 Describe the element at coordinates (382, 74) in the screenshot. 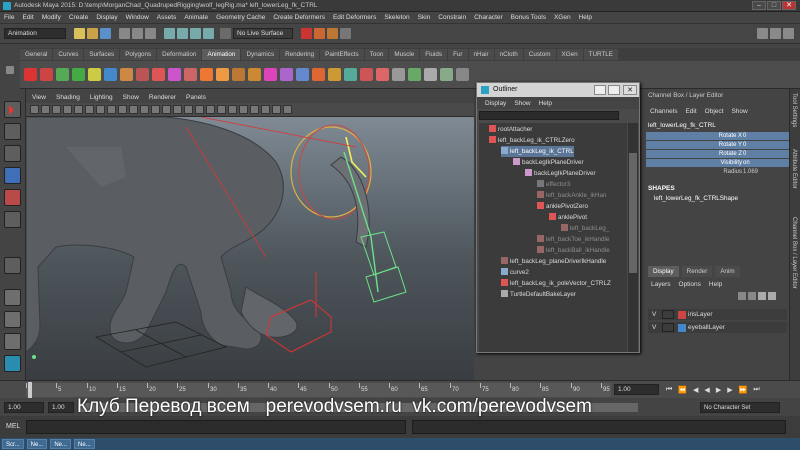

I see `skin-cluster-icon` at that location.